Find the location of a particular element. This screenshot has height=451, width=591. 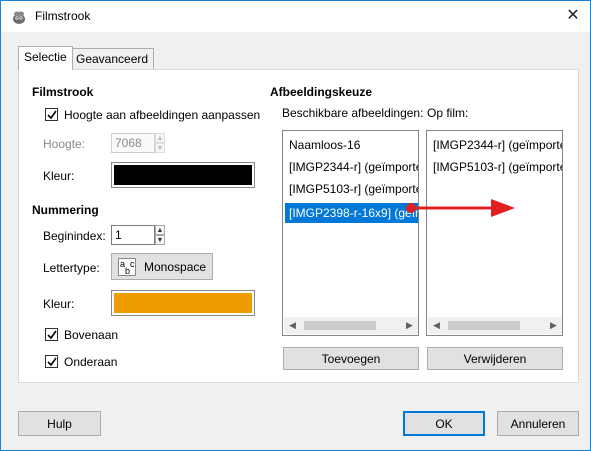

remove-button-label: Verwijderen is located at coordinates (495, 359).